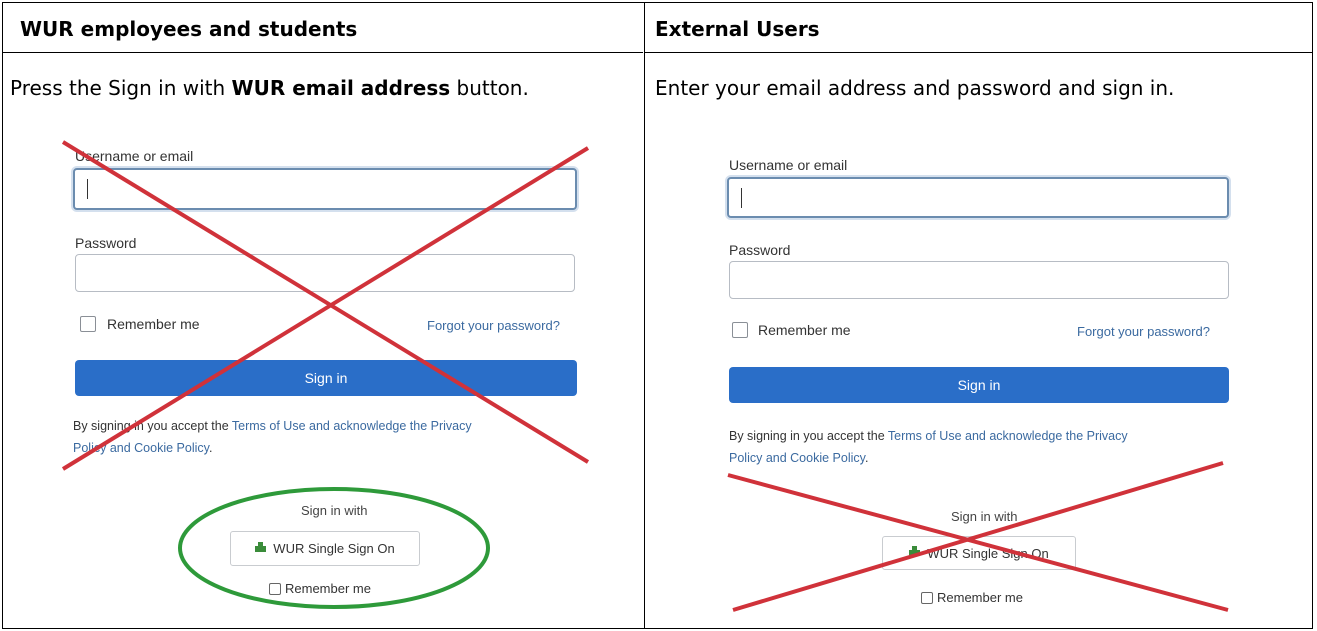 The width and height of the screenshot is (1317, 631). Describe the element at coordinates (341, 88) in the screenshot. I see `wur-email-address-emphasis: WUR email address` at that location.